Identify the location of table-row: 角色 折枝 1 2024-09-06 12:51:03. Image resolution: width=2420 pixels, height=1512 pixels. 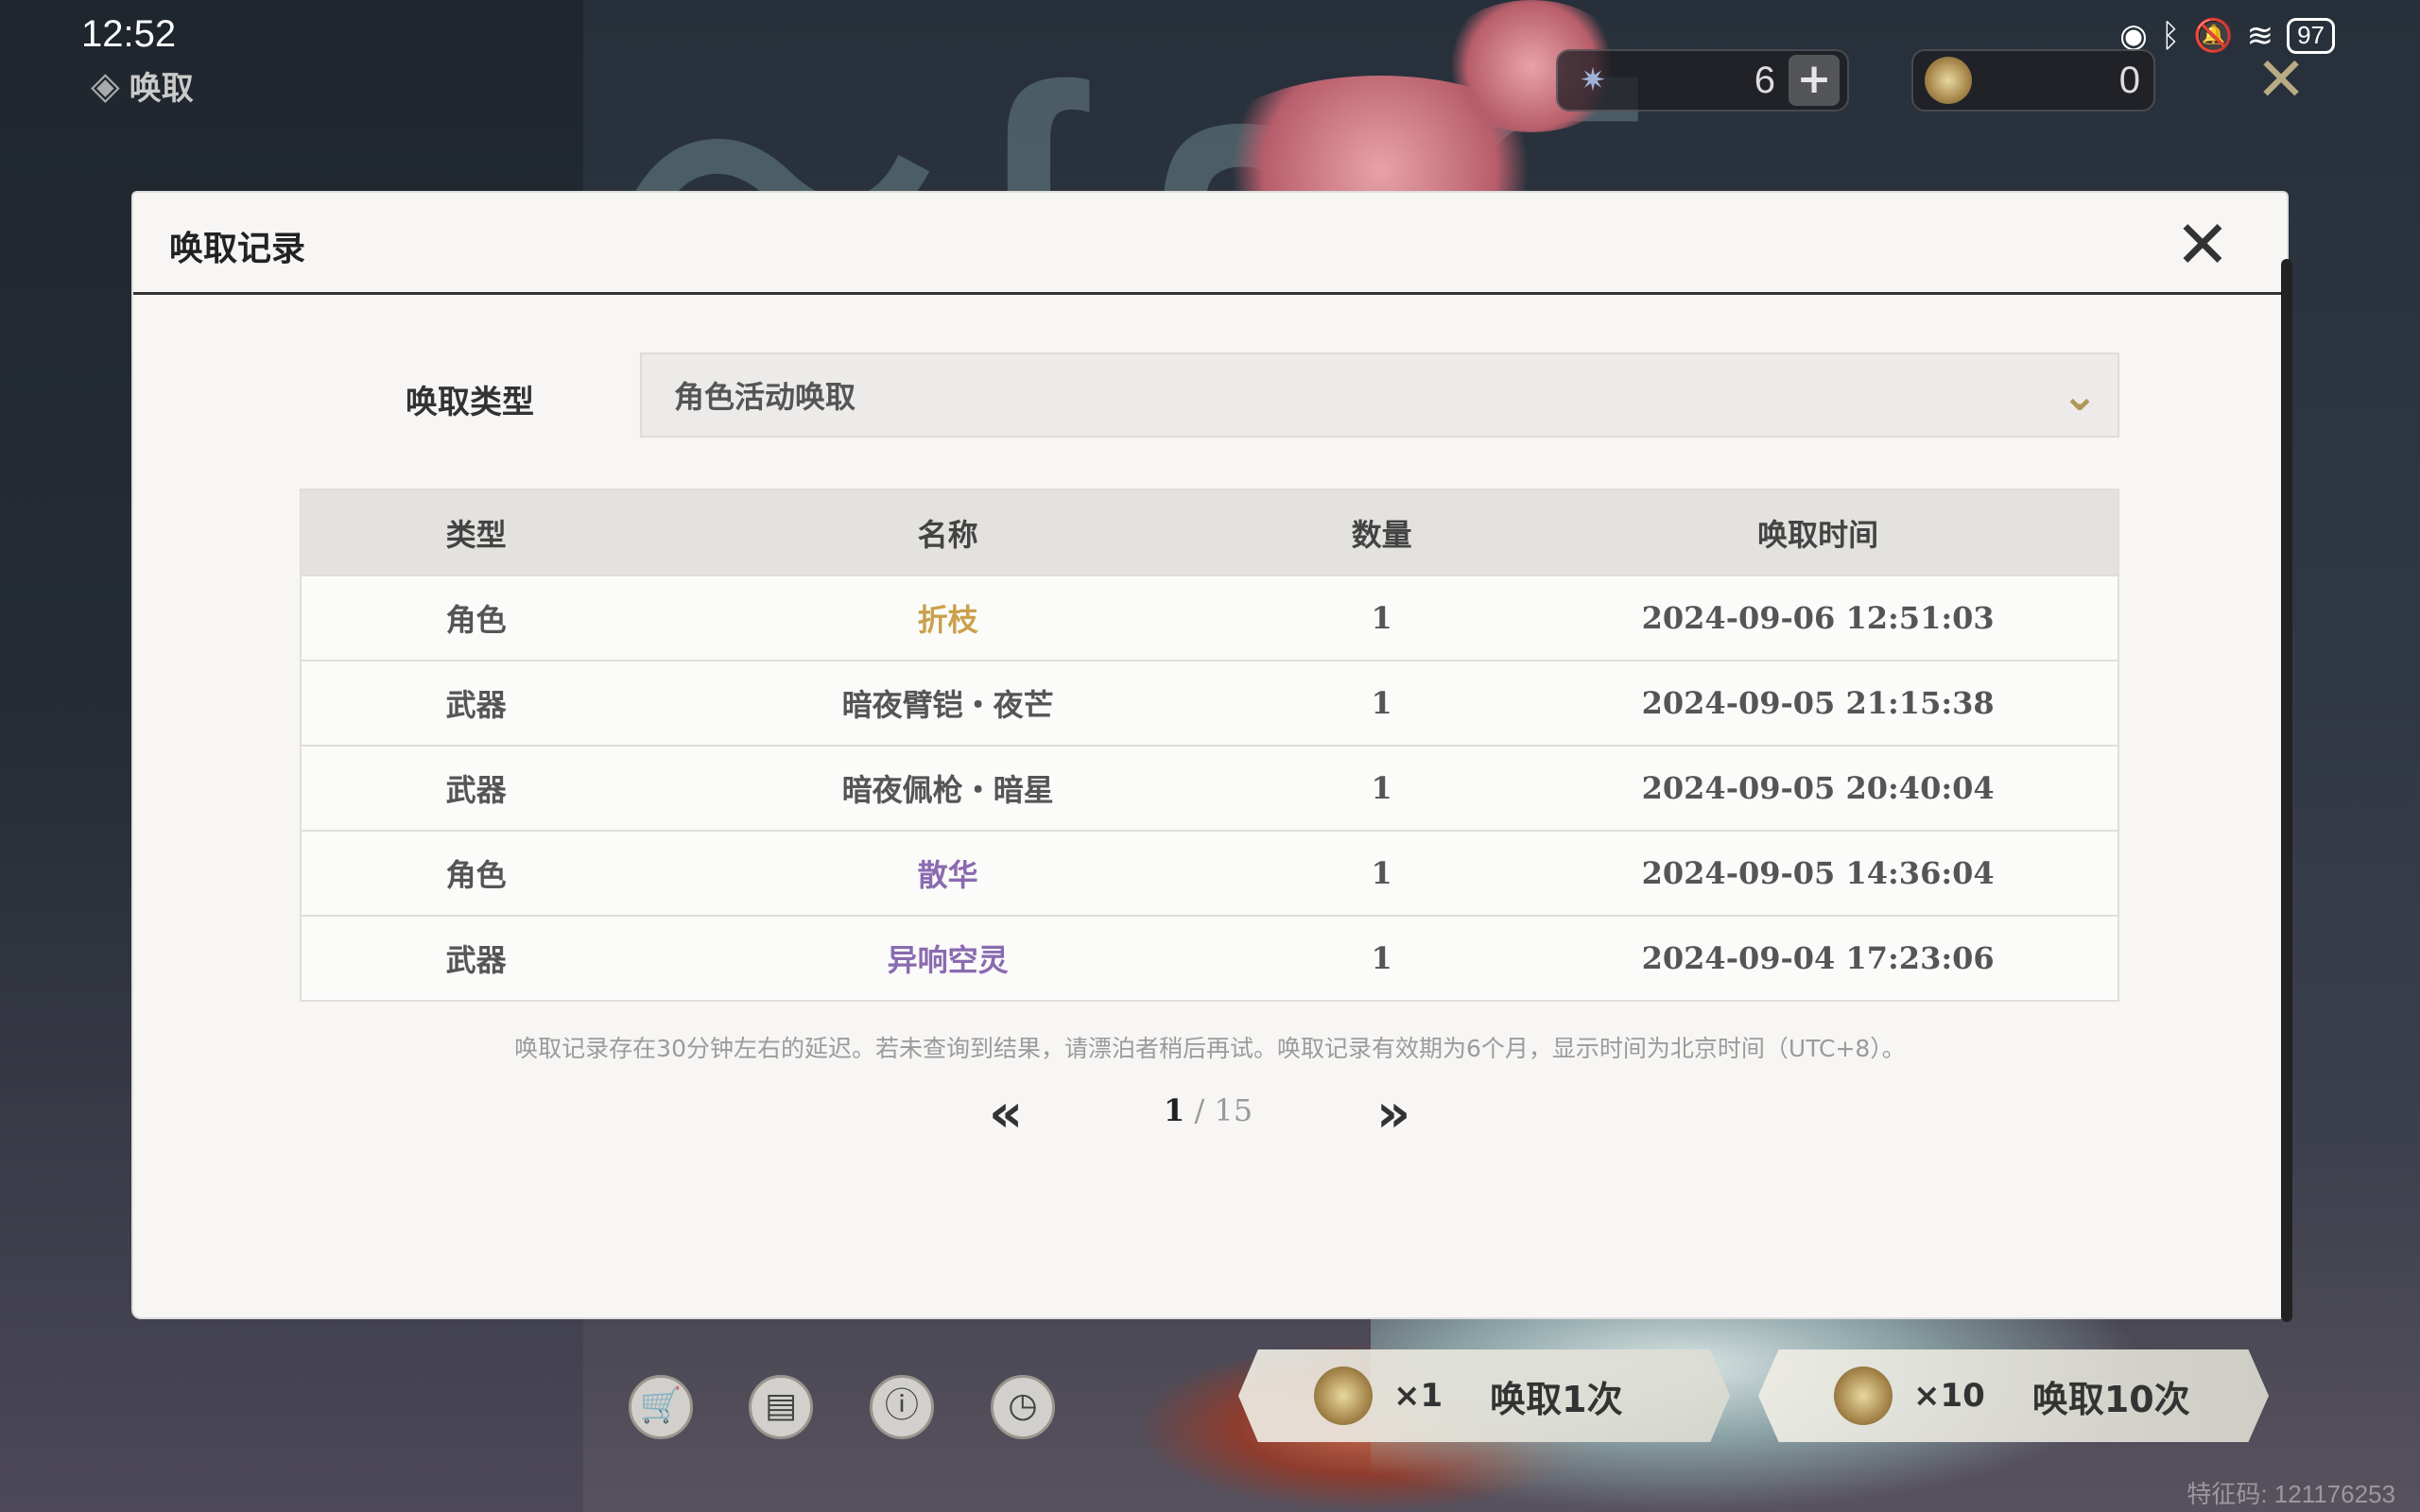
(1210, 617).